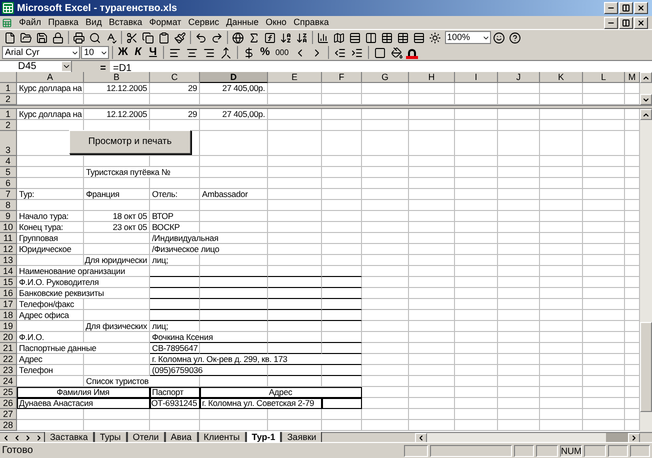  What do you see at coordinates (42, 37) in the screenshot?
I see `save-icon` at bounding box center [42, 37].